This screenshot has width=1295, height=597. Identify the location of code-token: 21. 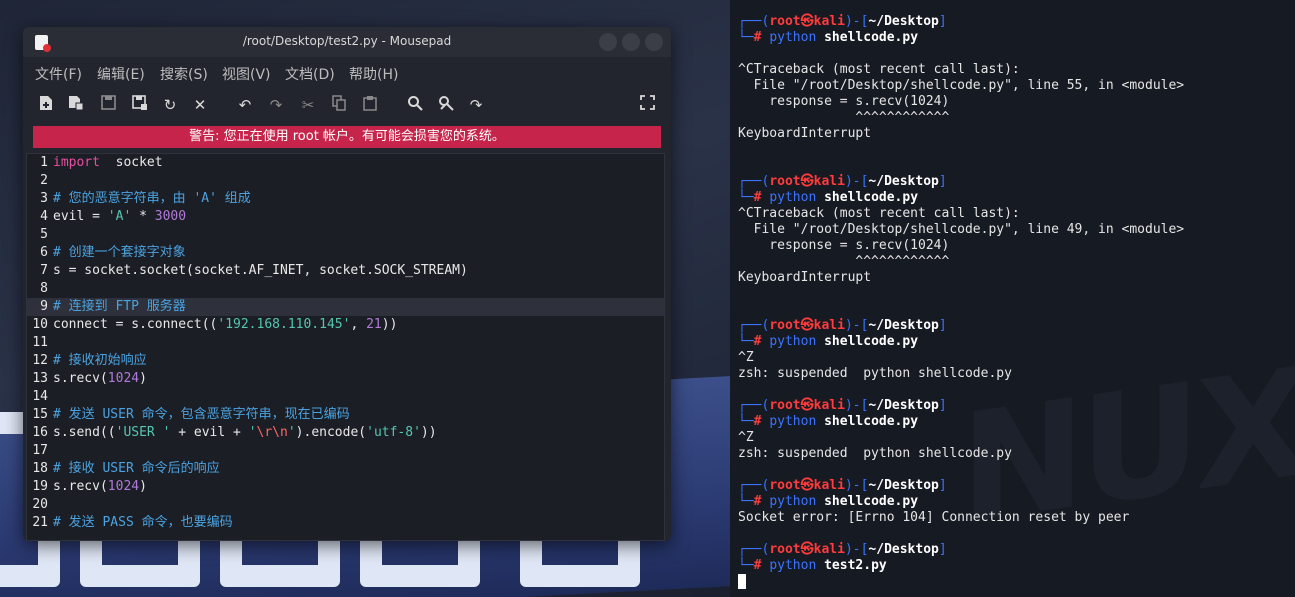
(374, 324).